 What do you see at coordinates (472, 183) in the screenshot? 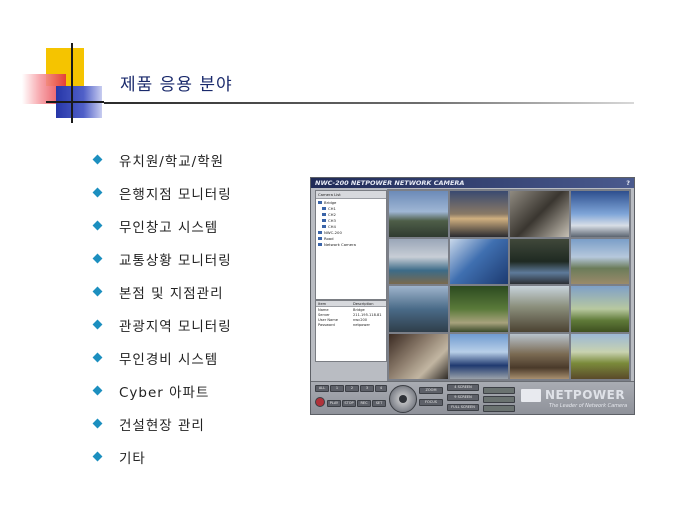
I see `app-title-bar: NWC-200 NETPOWER NETWORK CAMERA ?` at bounding box center [472, 183].